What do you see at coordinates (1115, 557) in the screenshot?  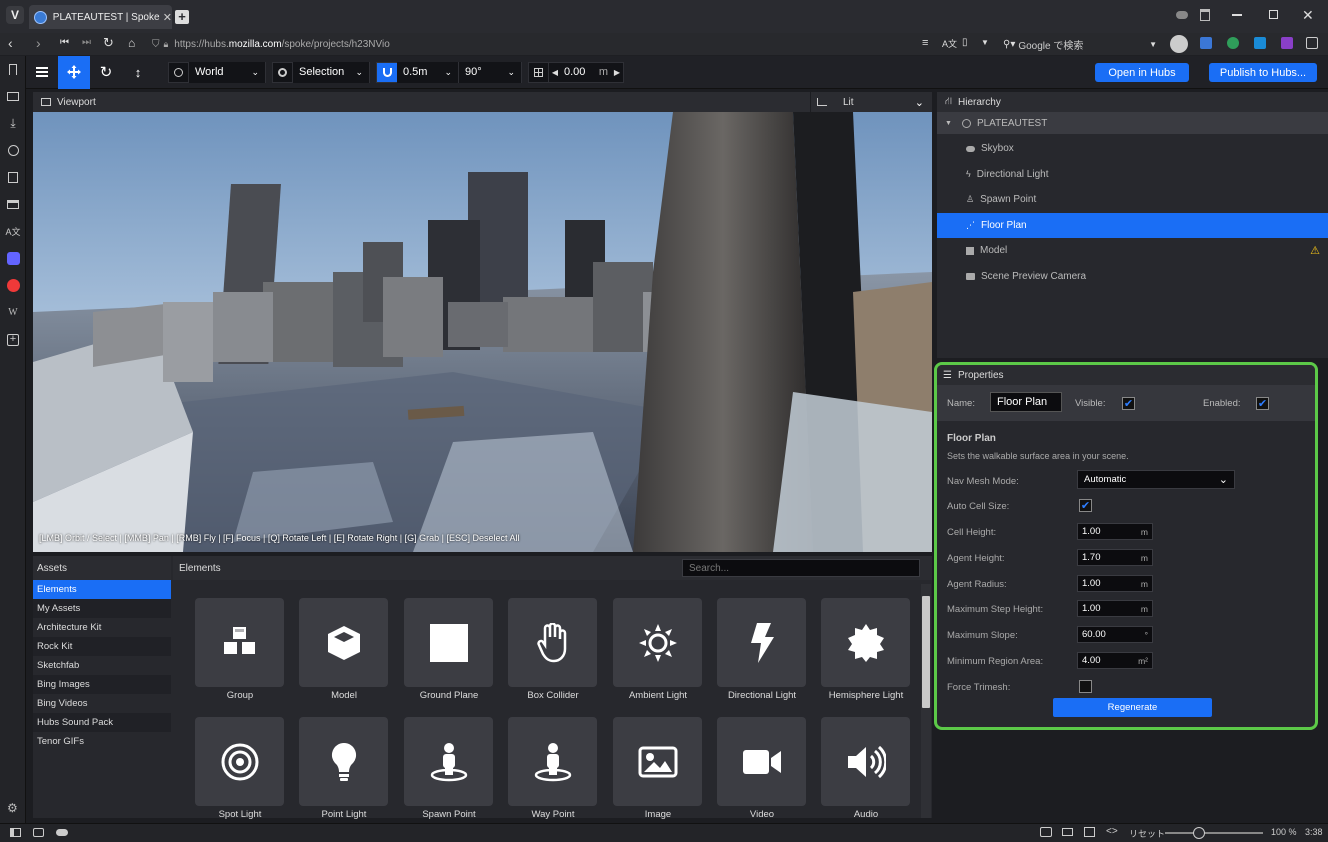 I see `agent-height-input: 1.70 m` at bounding box center [1115, 557].